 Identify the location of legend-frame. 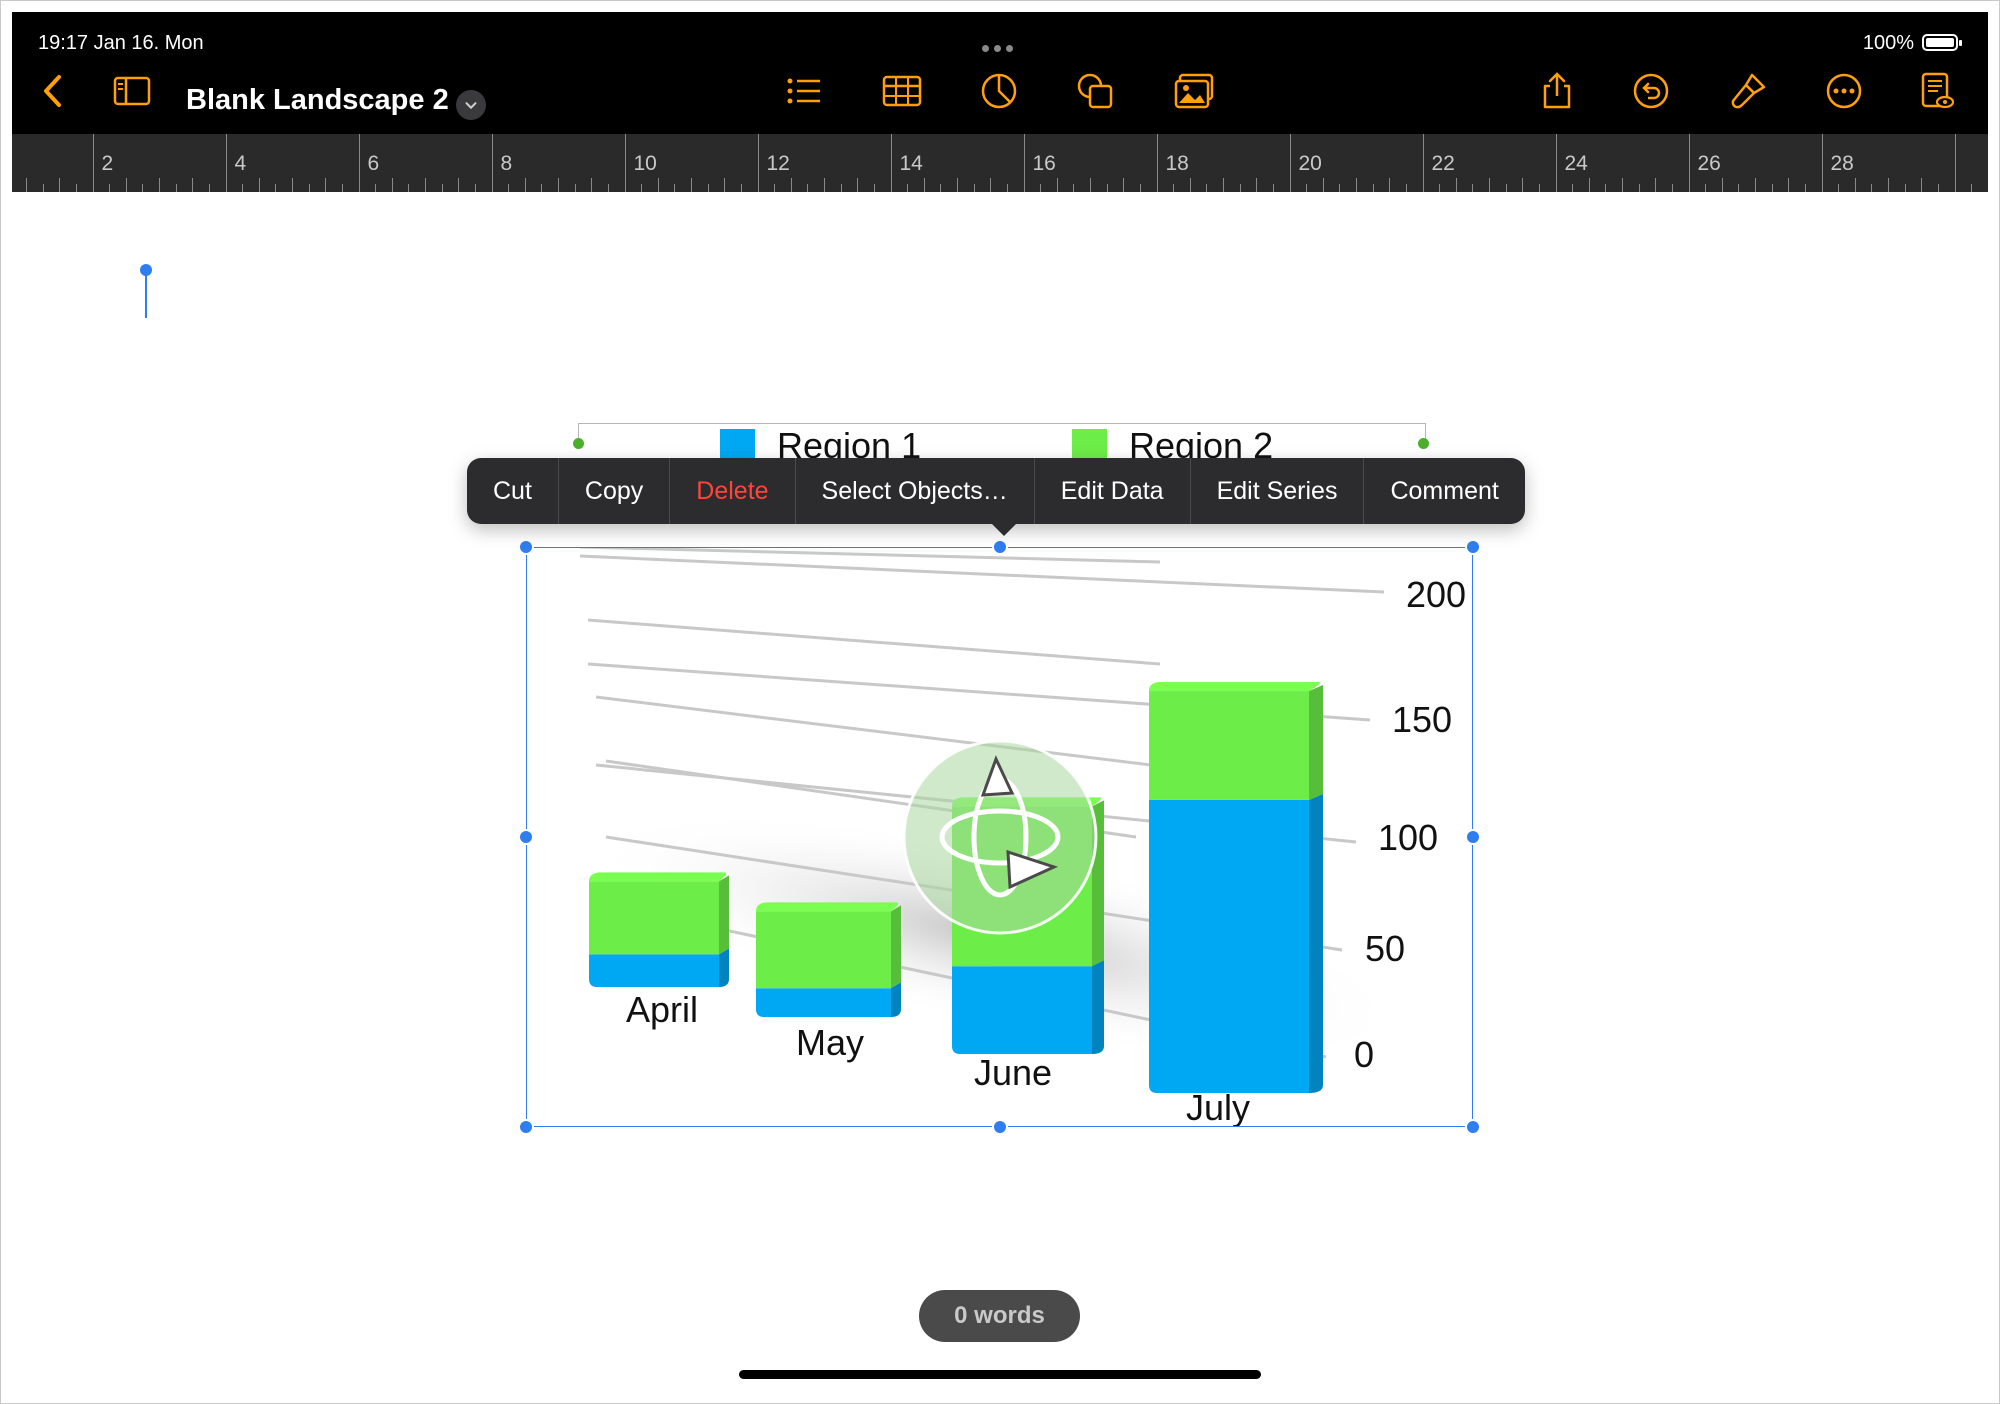
(1002, 434).